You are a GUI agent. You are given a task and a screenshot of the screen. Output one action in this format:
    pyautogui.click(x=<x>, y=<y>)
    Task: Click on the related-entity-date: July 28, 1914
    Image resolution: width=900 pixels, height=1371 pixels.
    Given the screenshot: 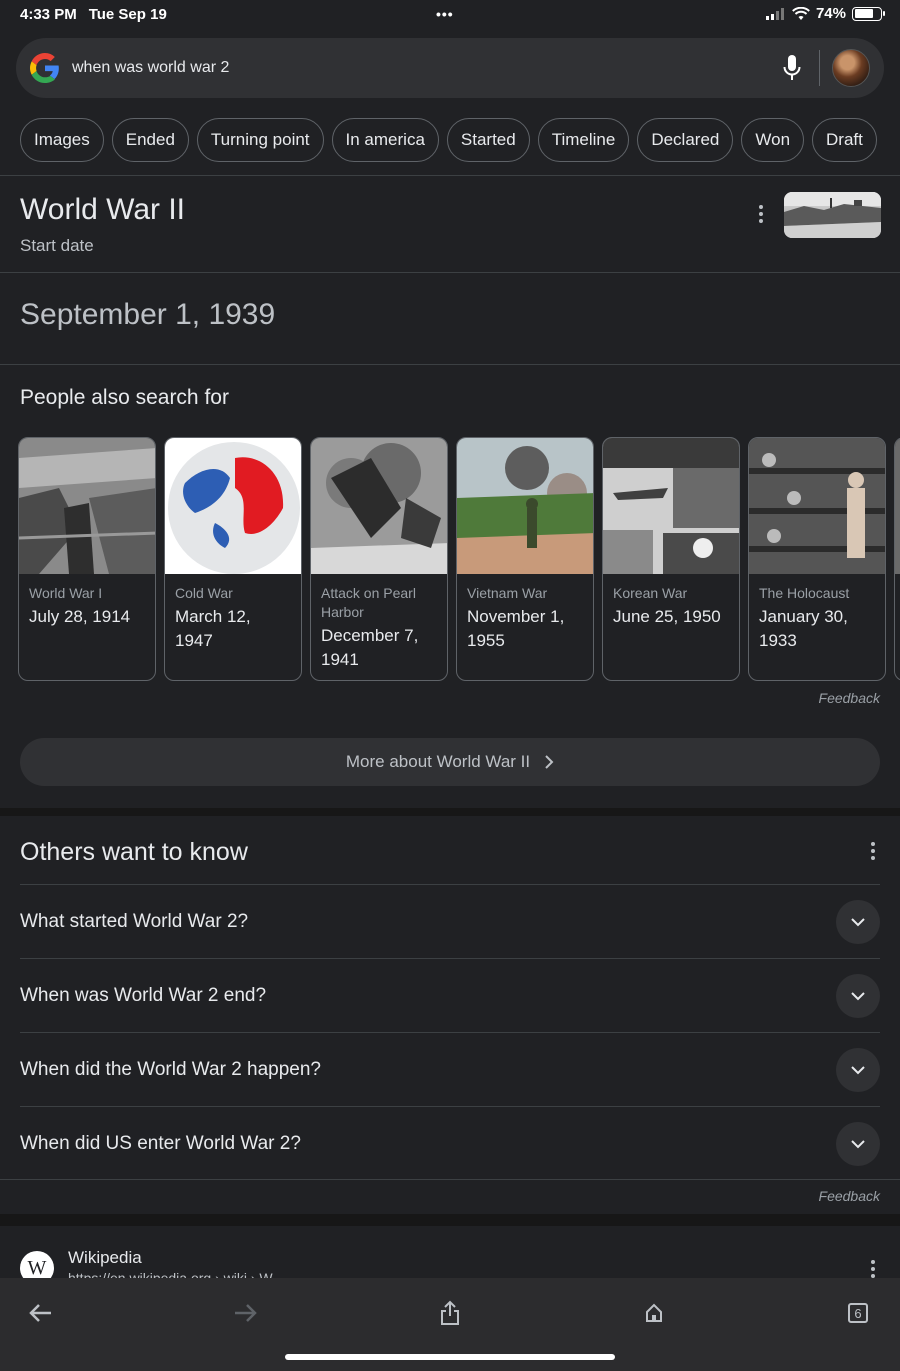 What is the action you would take?
    pyautogui.click(x=80, y=616)
    